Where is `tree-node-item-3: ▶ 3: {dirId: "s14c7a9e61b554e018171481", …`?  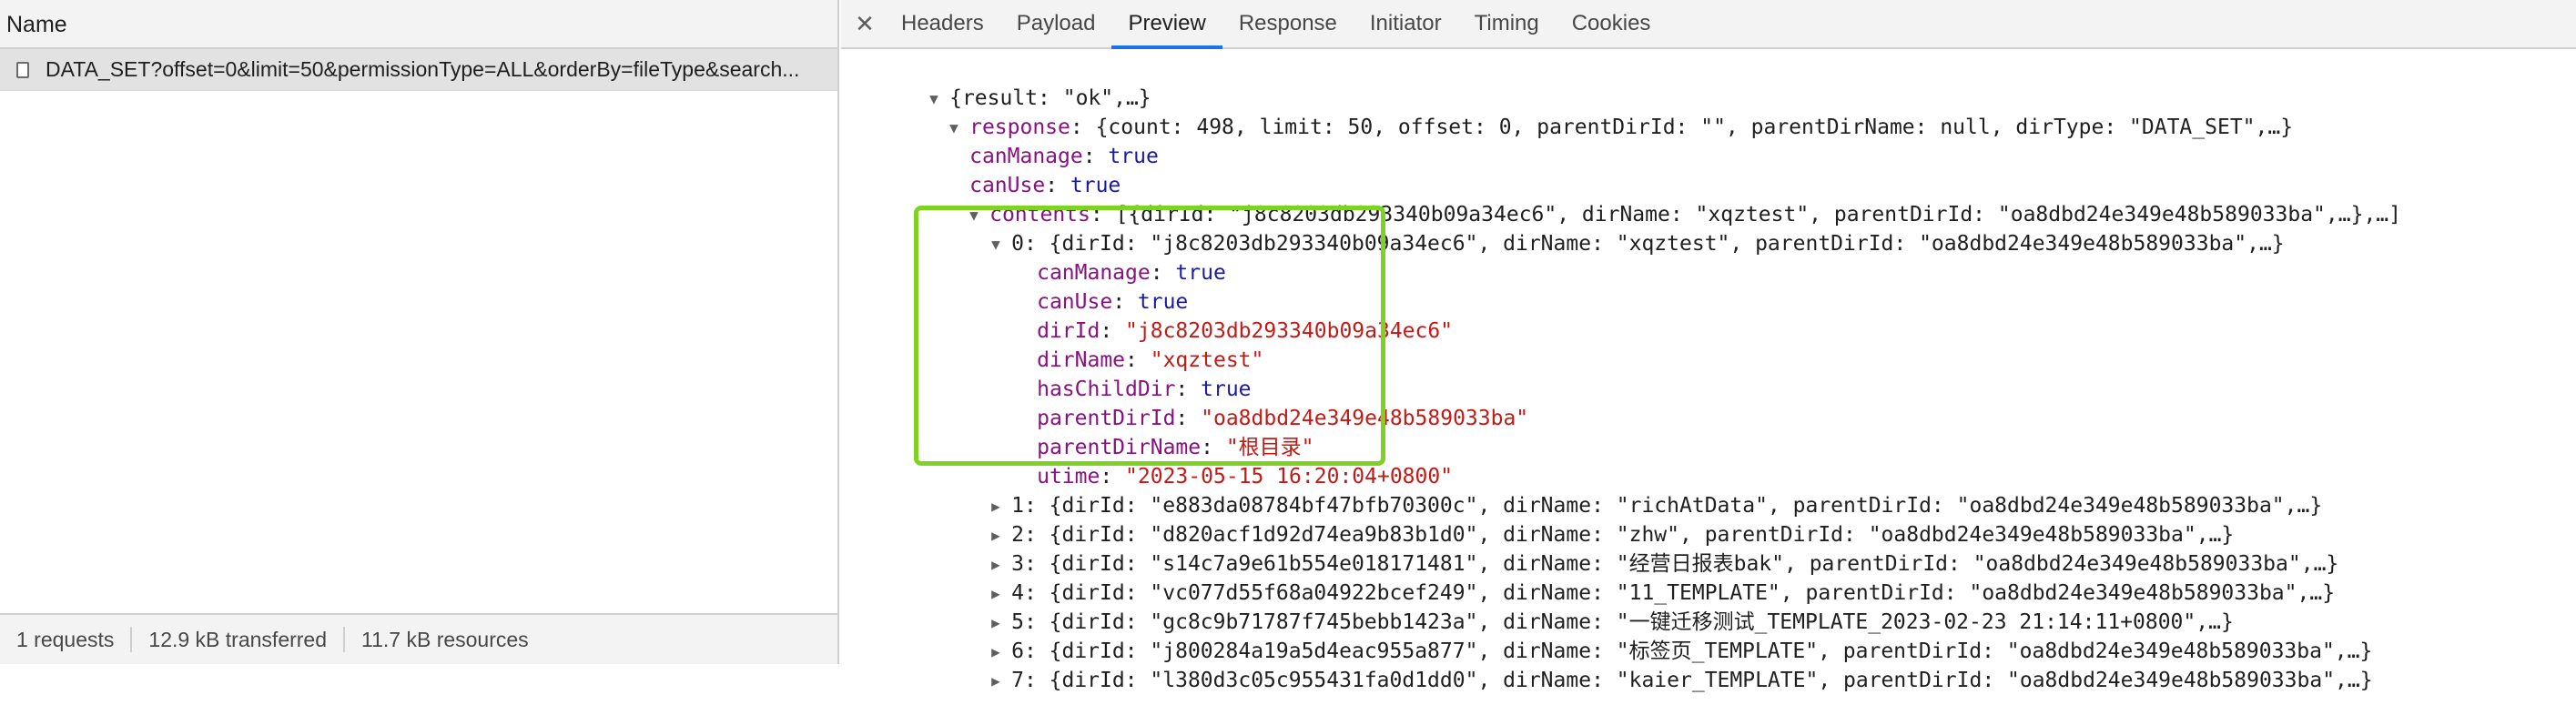 tree-node-item-3: ▶ 3: {dirId: "s14c7a9e61b554e018171481", … is located at coordinates (1627, 548).